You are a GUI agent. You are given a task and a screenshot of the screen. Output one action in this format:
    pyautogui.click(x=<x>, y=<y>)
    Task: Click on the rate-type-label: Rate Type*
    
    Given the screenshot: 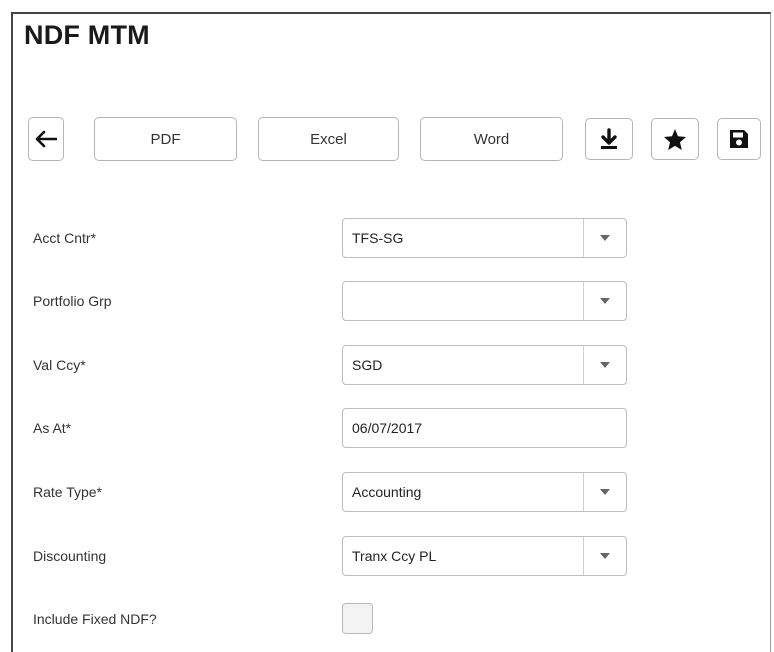 What is the action you would take?
    pyautogui.click(x=68, y=492)
    